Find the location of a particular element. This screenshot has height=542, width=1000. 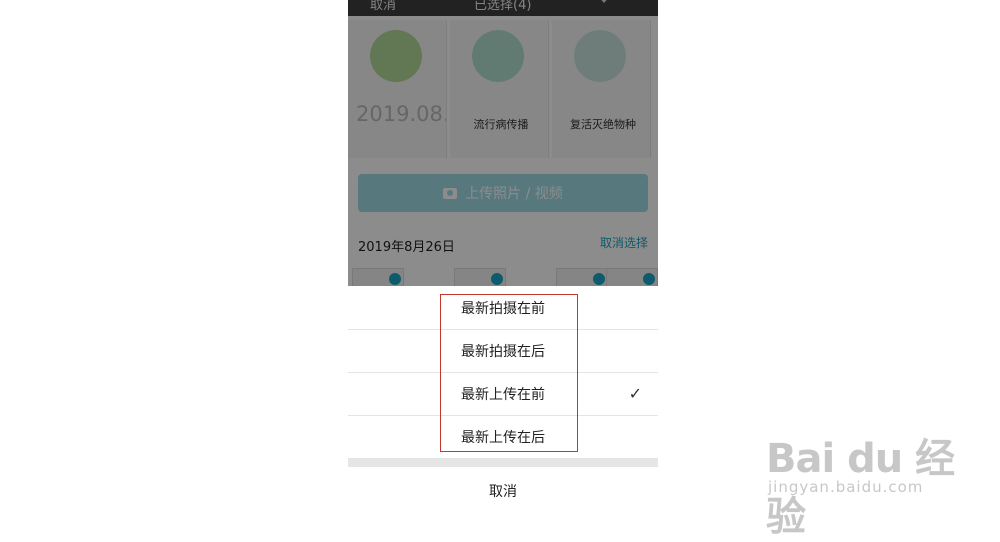

sort-option-label: 最新拍摄在前 is located at coordinates (503, 308).